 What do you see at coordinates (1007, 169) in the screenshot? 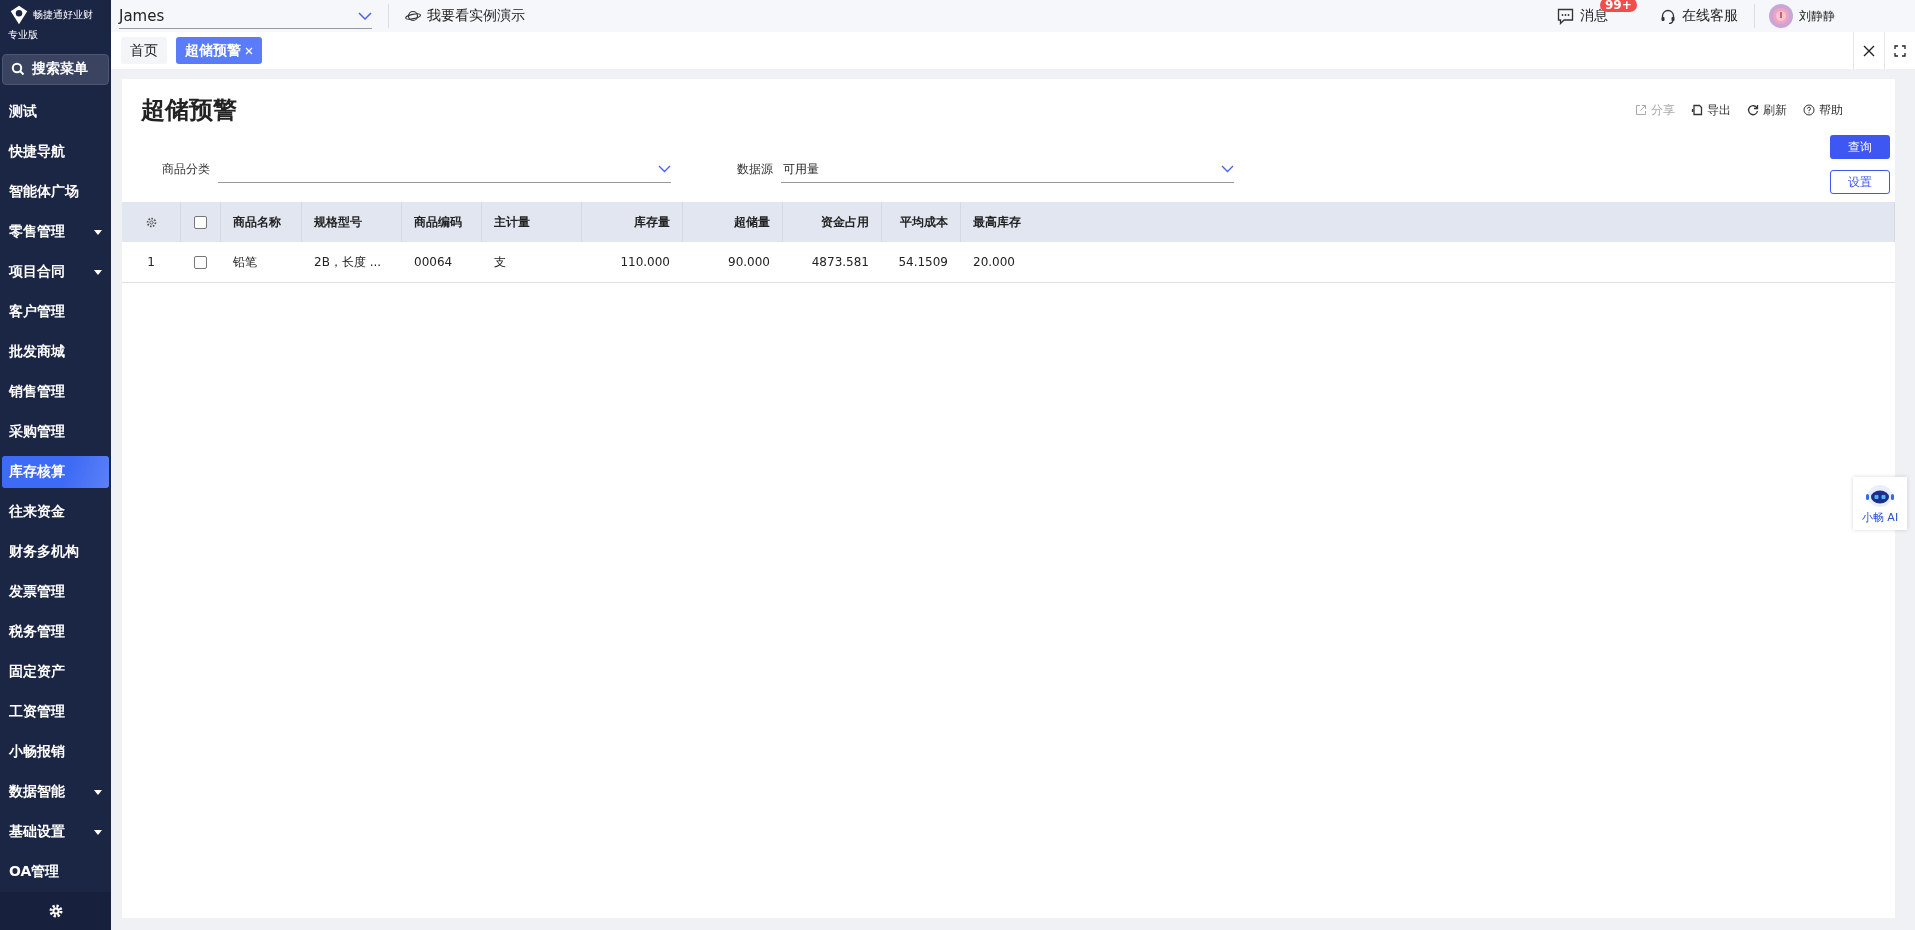
I see `select-field: 可用量` at bounding box center [1007, 169].